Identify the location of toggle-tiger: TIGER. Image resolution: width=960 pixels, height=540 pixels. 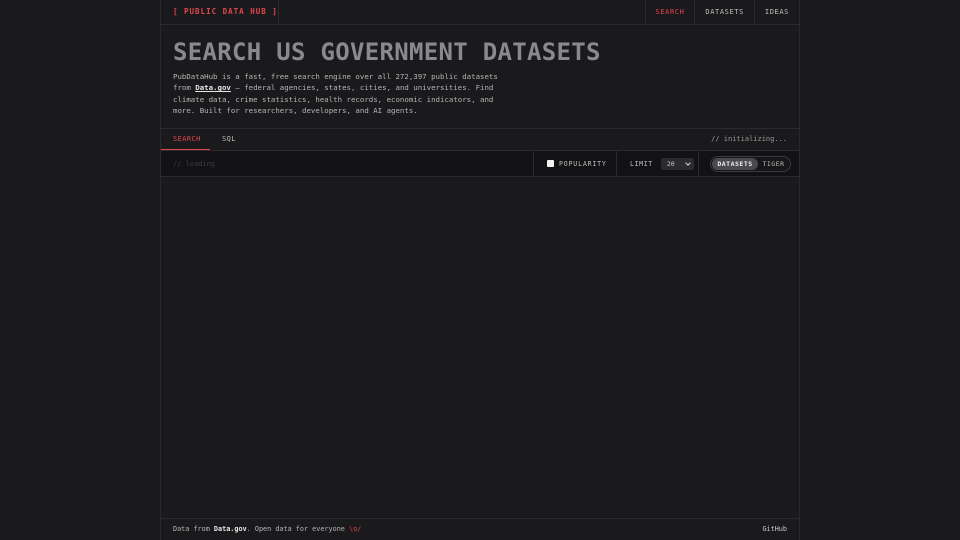
(773, 164).